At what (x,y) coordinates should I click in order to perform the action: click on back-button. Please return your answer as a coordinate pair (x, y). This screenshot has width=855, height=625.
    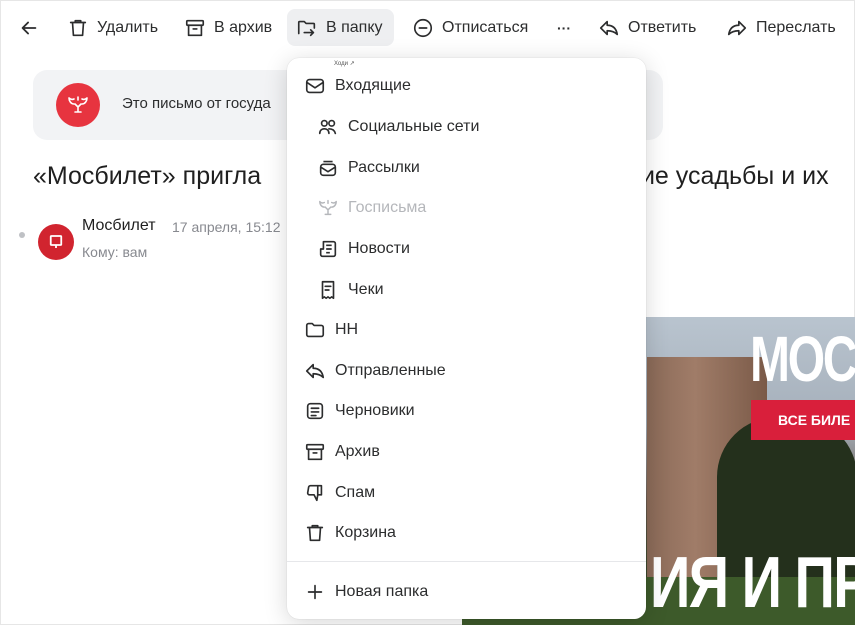
    Looking at the image, I should click on (30, 27).